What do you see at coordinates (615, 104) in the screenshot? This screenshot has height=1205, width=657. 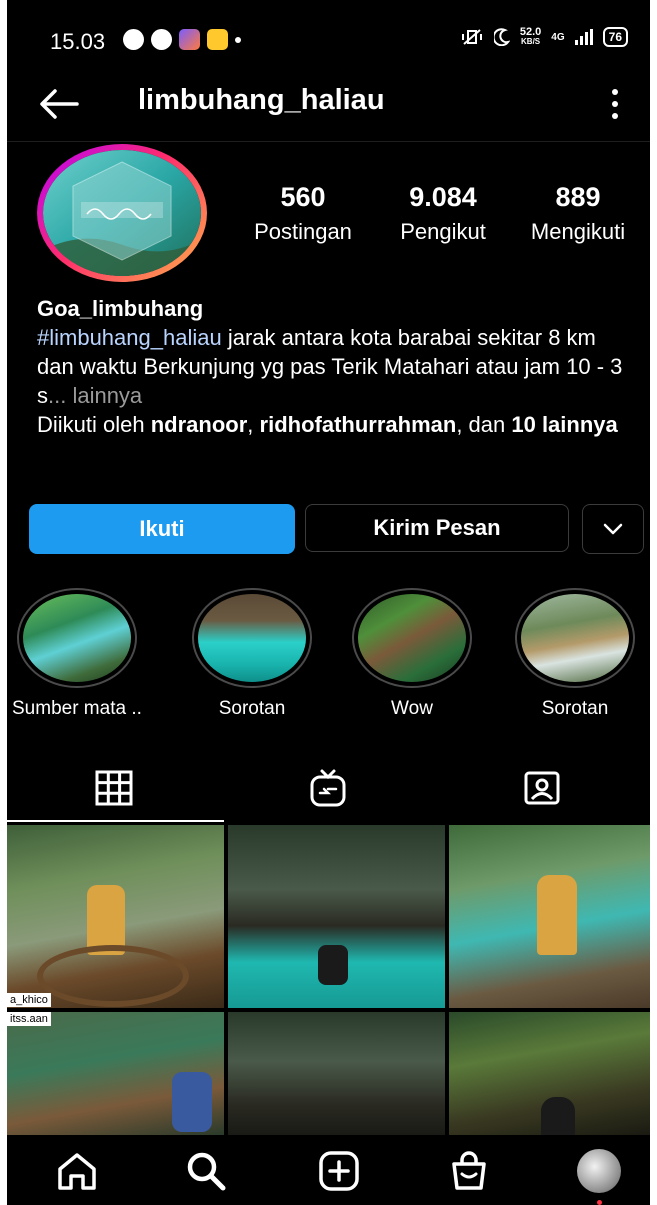 I see `more-options-icon` at bounding box center [615, 104].